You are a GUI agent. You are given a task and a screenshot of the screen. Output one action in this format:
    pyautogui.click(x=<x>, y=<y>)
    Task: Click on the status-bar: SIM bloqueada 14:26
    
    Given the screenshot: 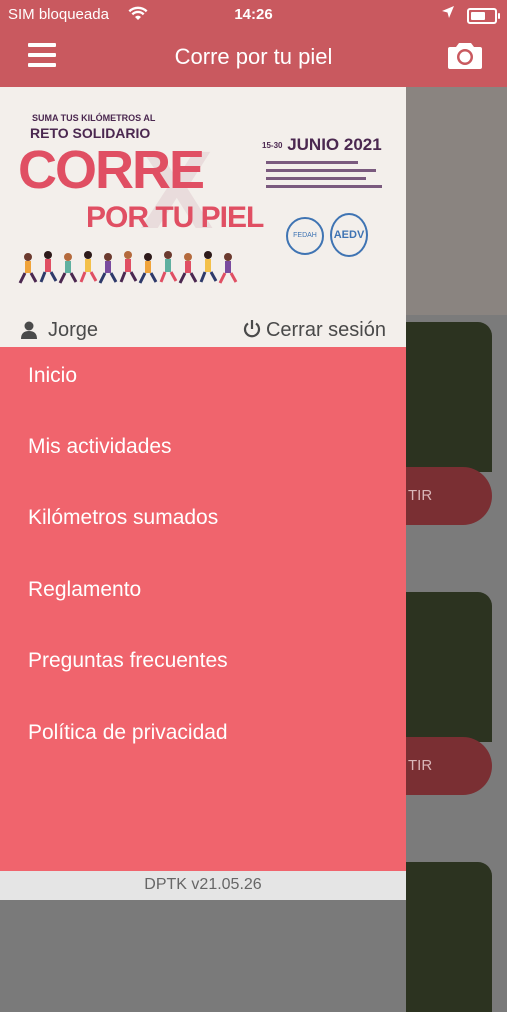 What is the action you would take?
    pyautogui.click(x=253, y=15)
    